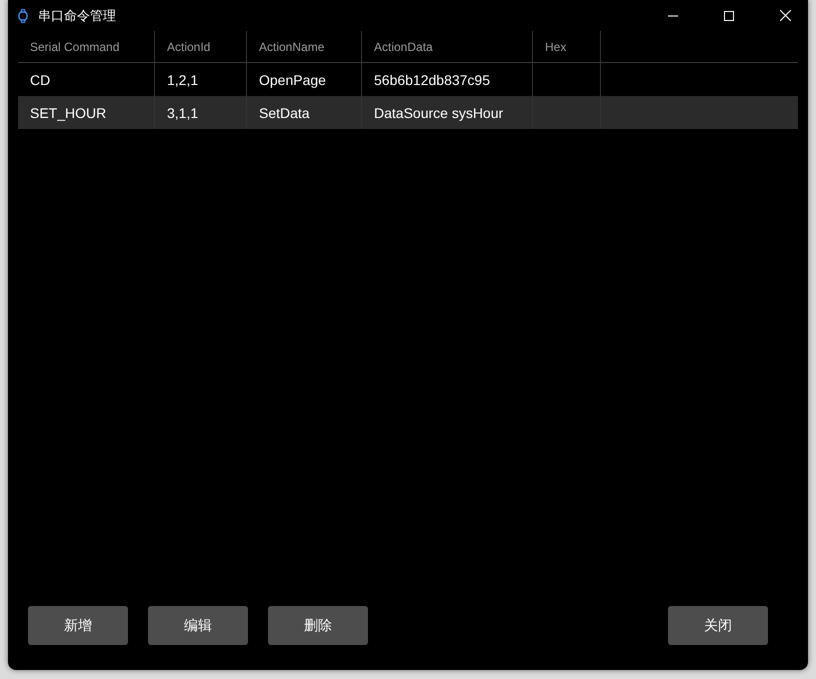  What do you see at coordinates (718, 625) in the screenshot?
I see `close-button: 关闭` at bounding box center [718, 625].